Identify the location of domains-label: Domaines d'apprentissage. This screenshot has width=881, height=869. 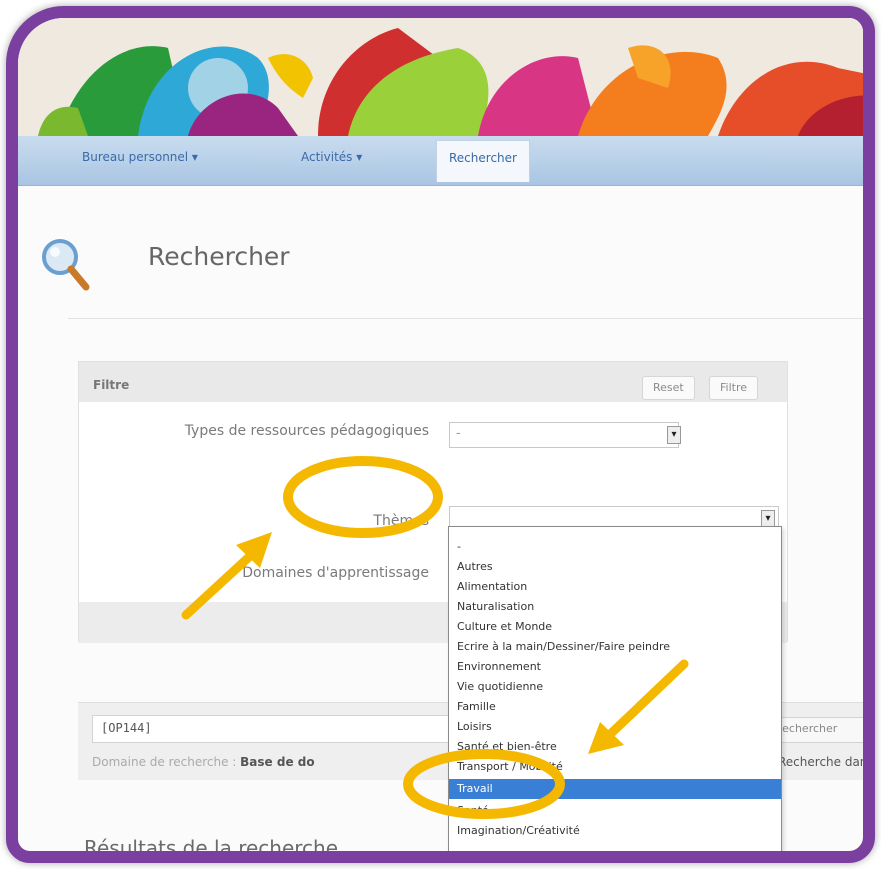
(335, 573).